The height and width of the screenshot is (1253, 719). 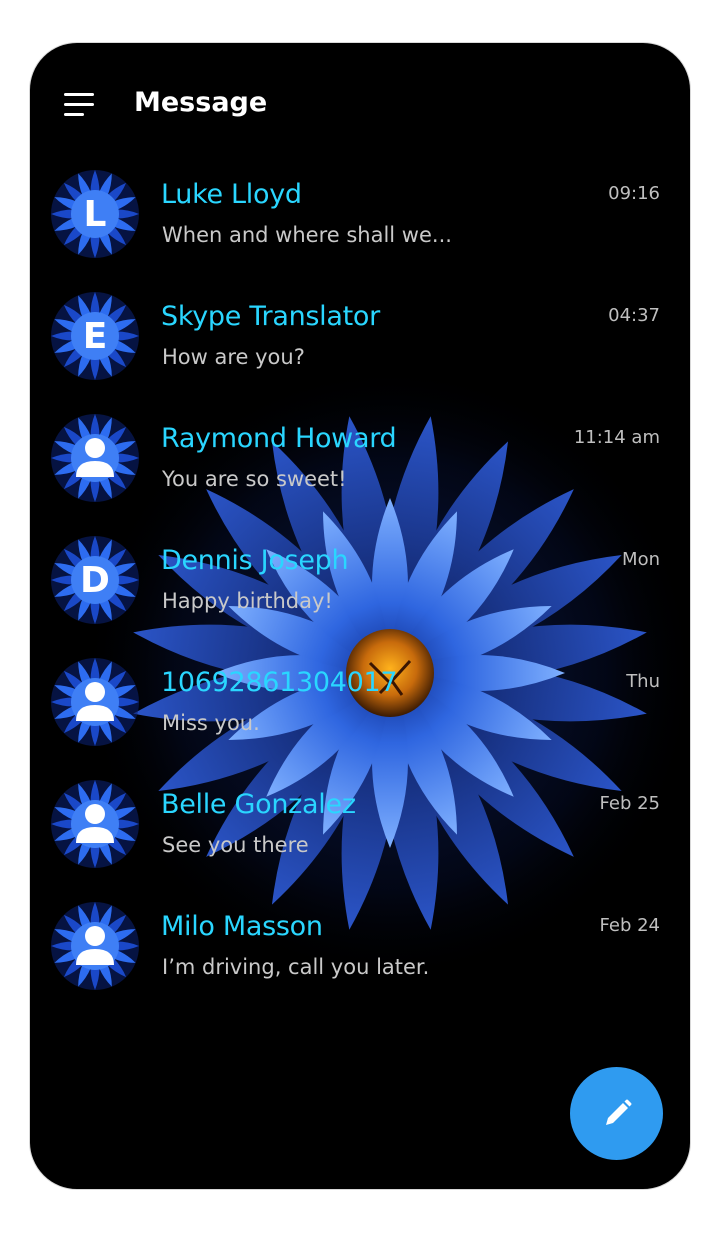 I want to click on message-preview: See you there, so click(x=235, y=845).